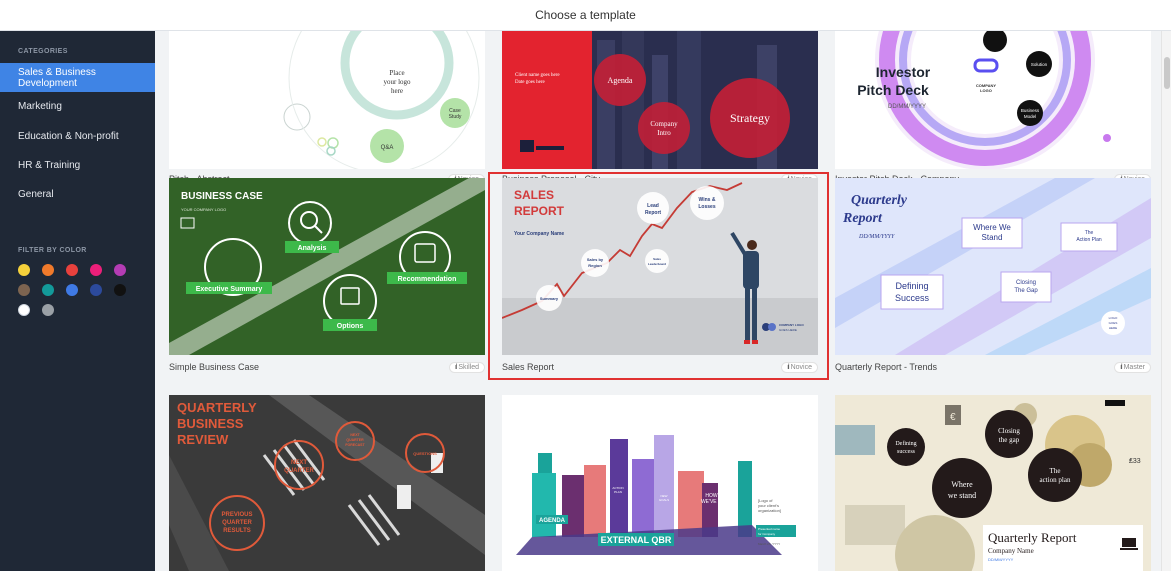  I want to click on options-label: Options, so click(350, 326).